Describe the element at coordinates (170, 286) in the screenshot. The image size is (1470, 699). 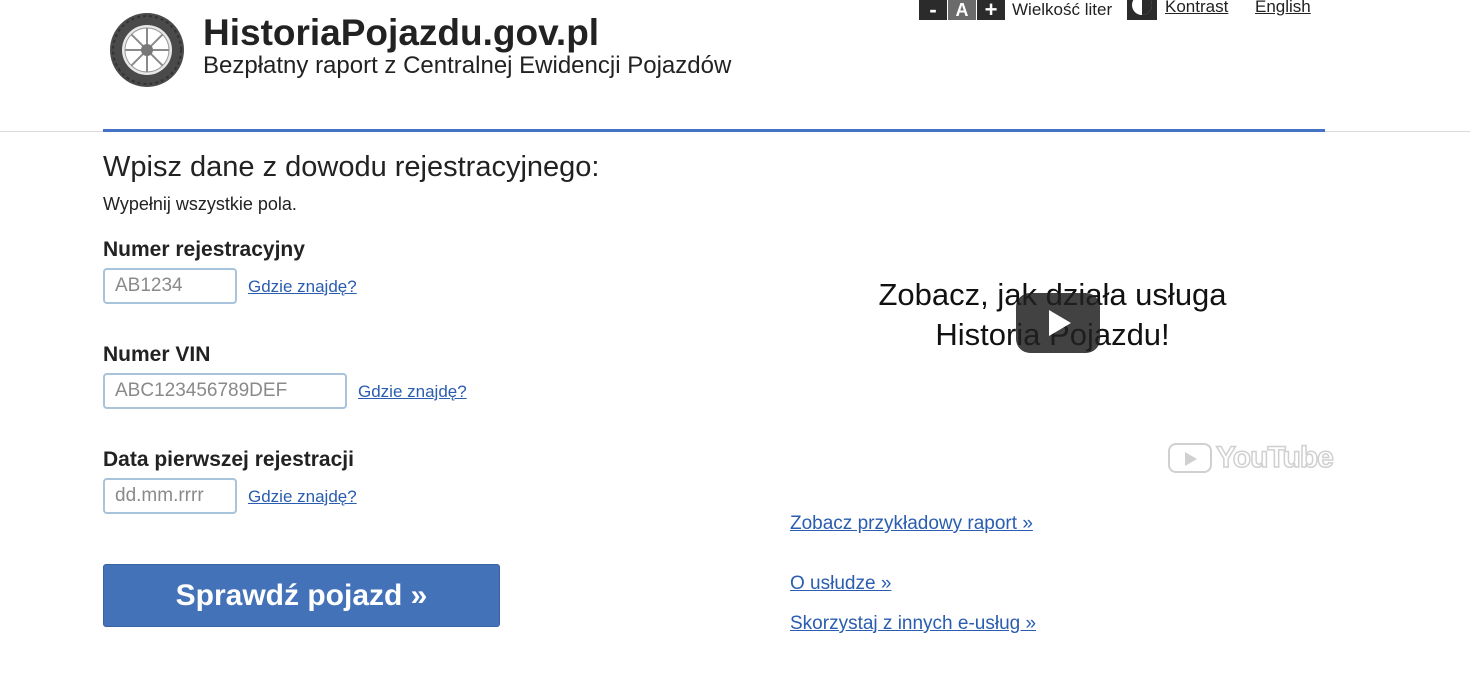
I see `registration-input` at that location.